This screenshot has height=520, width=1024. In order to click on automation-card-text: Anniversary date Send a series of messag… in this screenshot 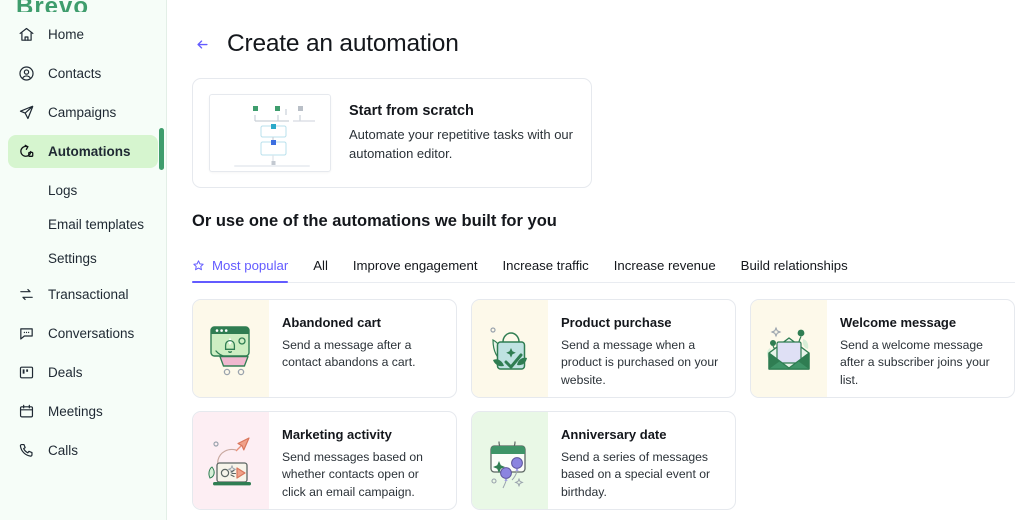, I will do `click(641, 460)`.